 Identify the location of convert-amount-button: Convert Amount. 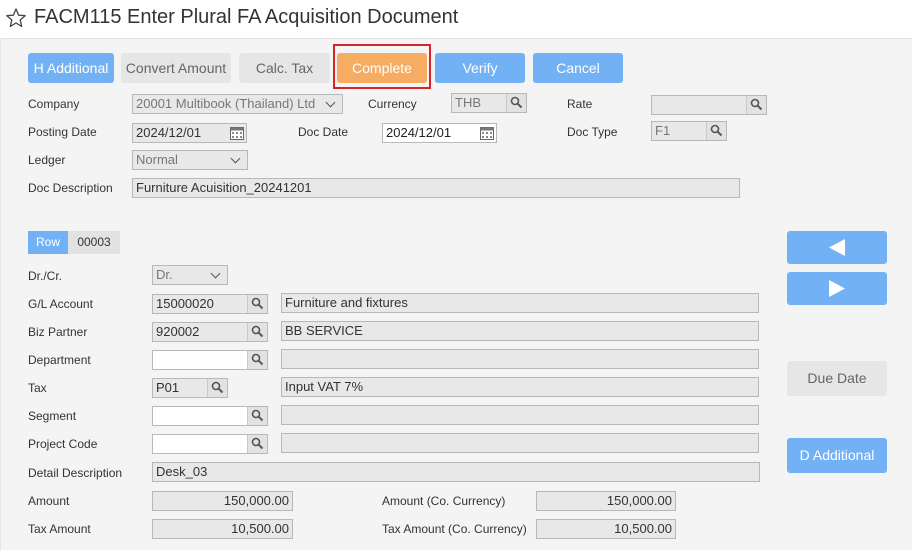
(176, 68).